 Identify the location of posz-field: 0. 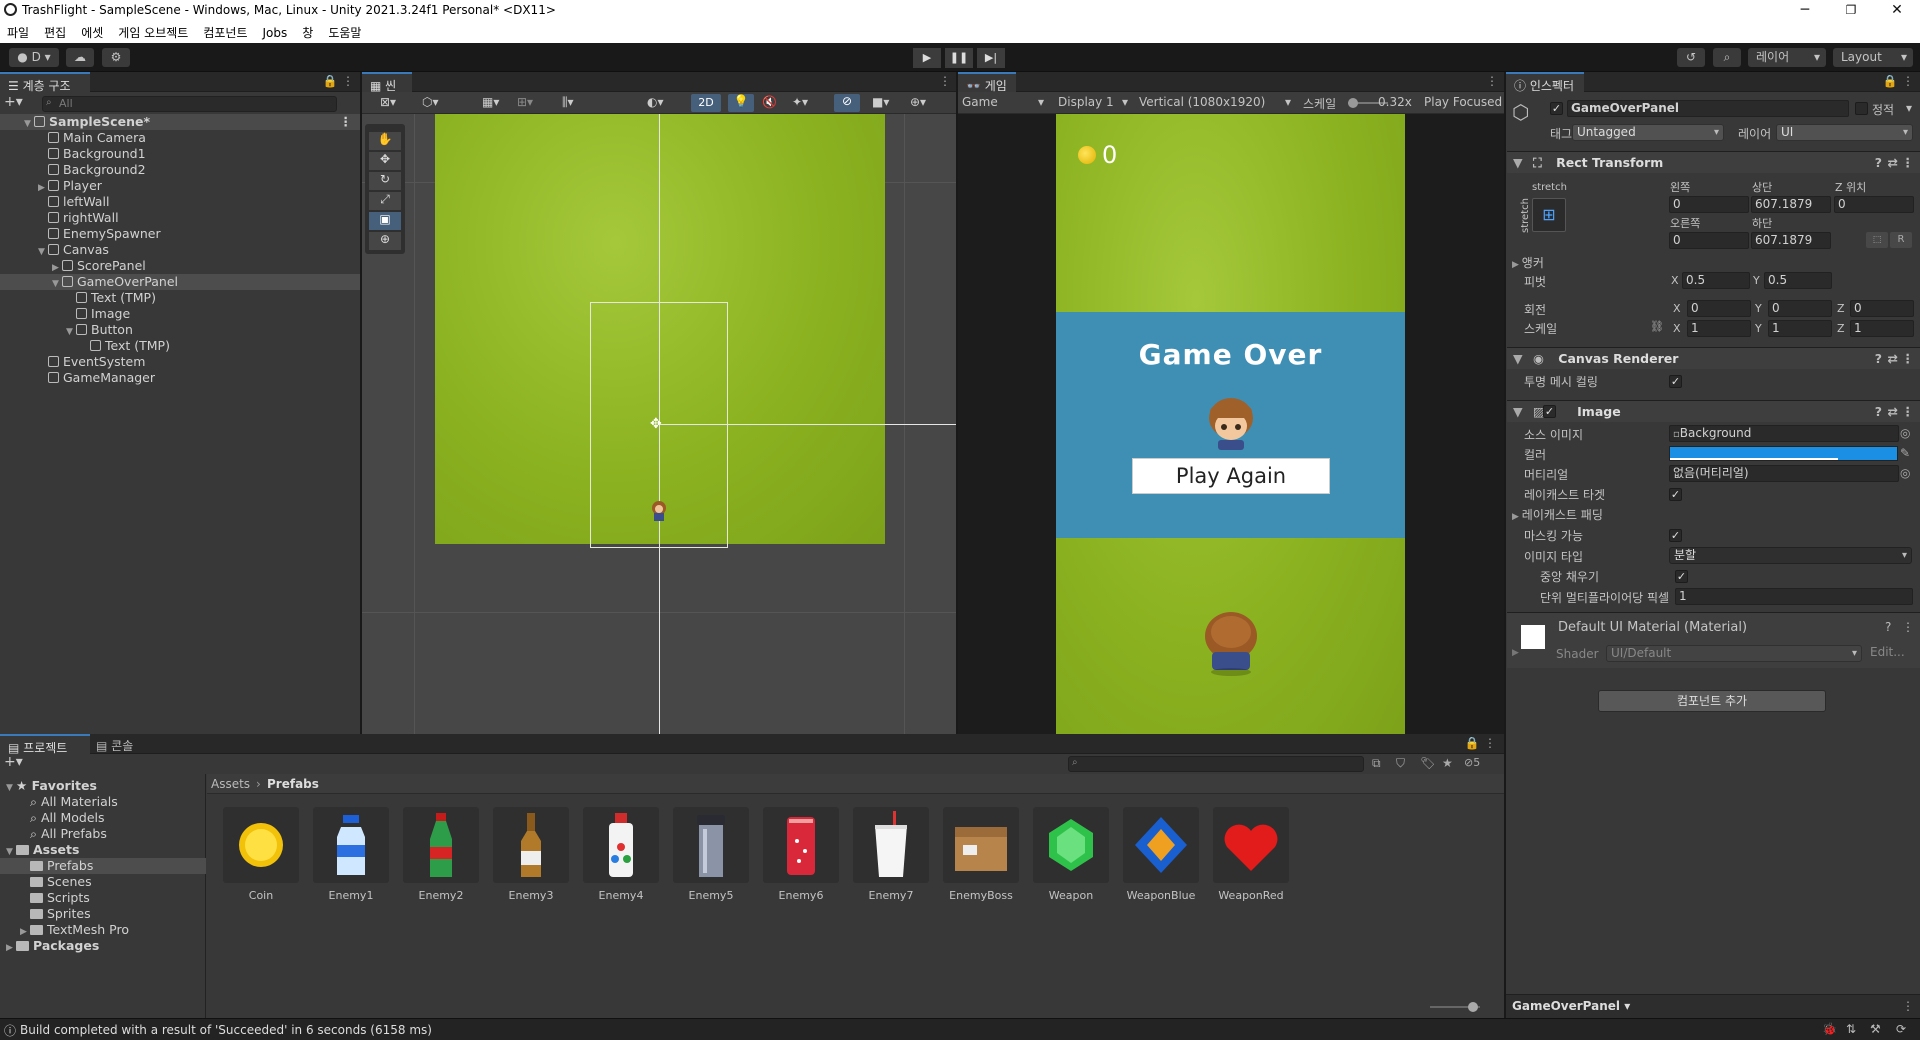
(1874, 204).